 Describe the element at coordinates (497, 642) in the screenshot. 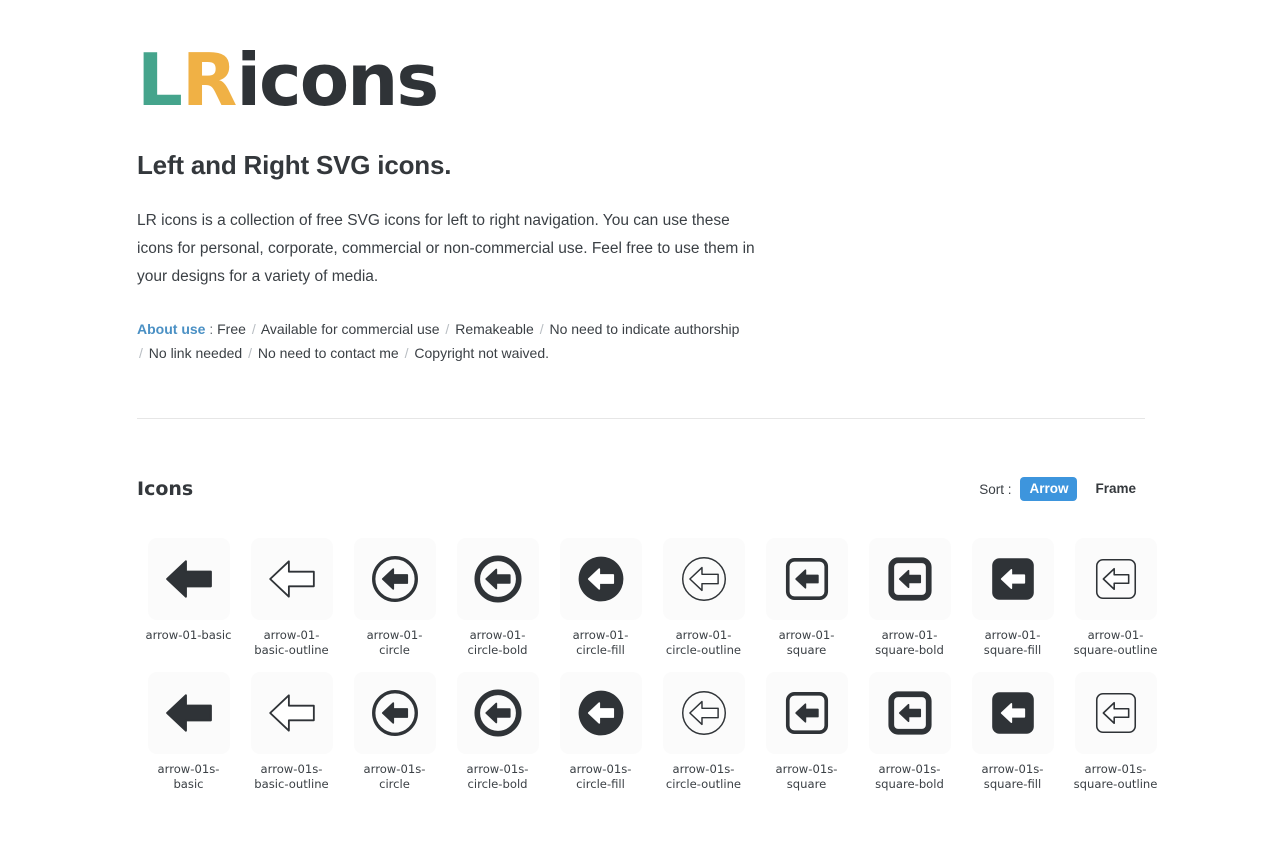

I see `icon-label: arrow-01-circle-bold` at that location.